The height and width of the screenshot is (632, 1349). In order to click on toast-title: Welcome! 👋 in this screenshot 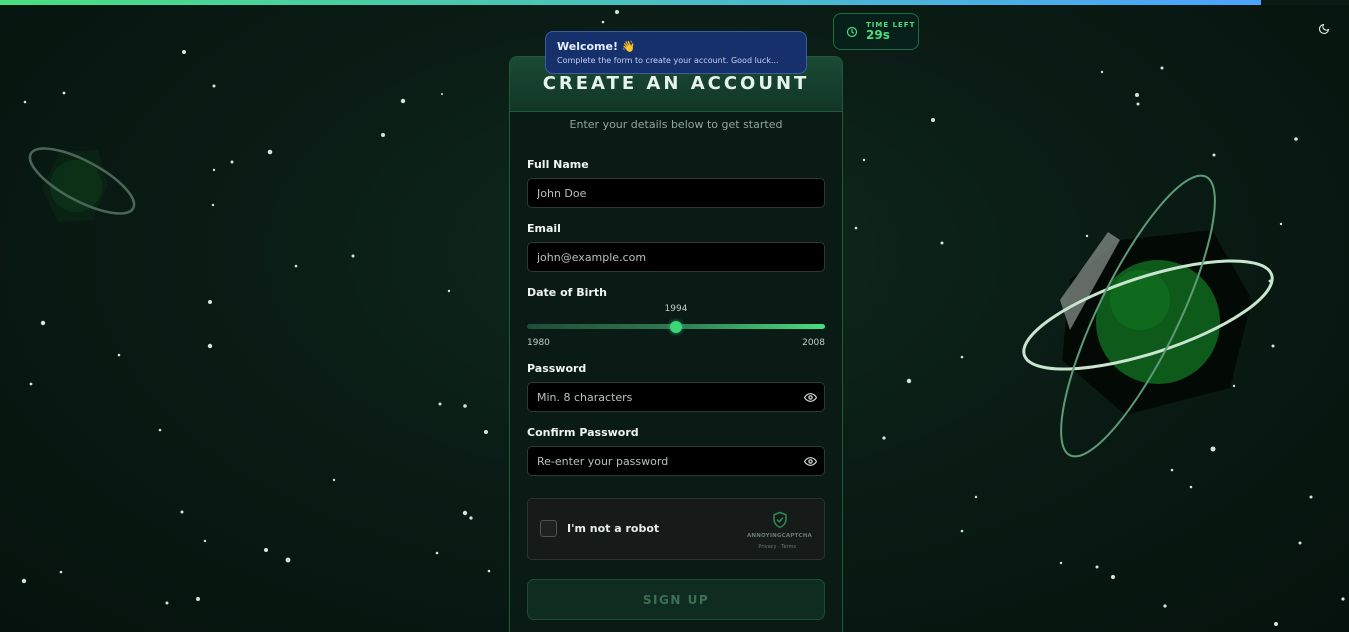, I will do `click(596, 46)`.